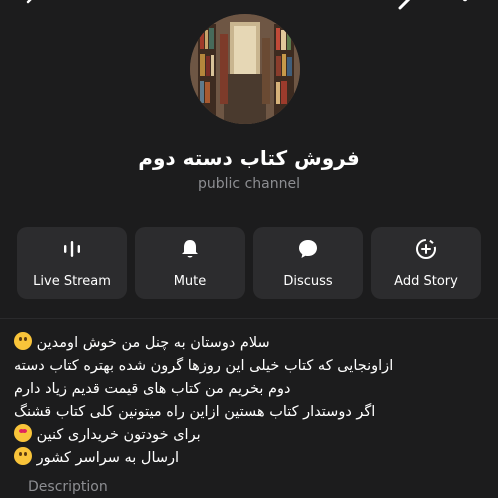  Describe the element at coordinates (249, 158) in the screenshot. I see `channel-title: فروش کتاب دسته دوم` at that location.